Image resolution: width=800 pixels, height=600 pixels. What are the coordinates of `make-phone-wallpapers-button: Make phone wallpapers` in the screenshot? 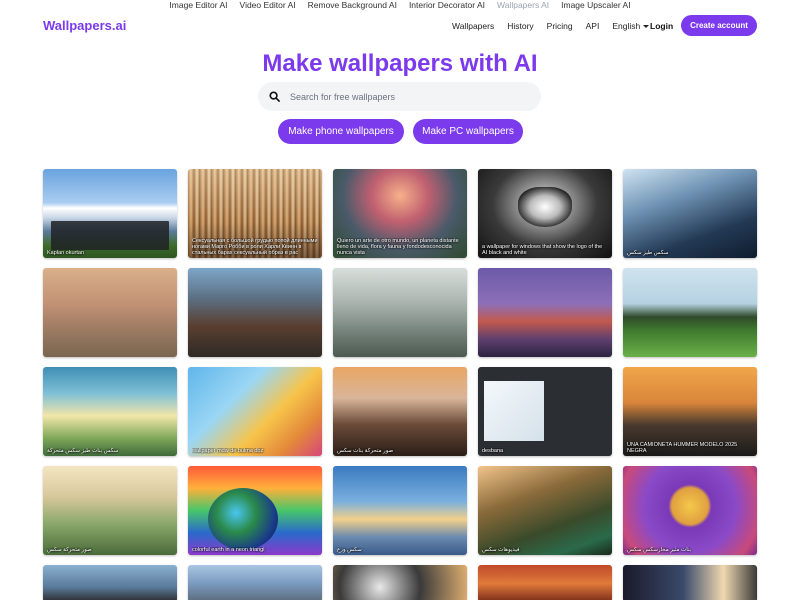 It's located at (341, 131).